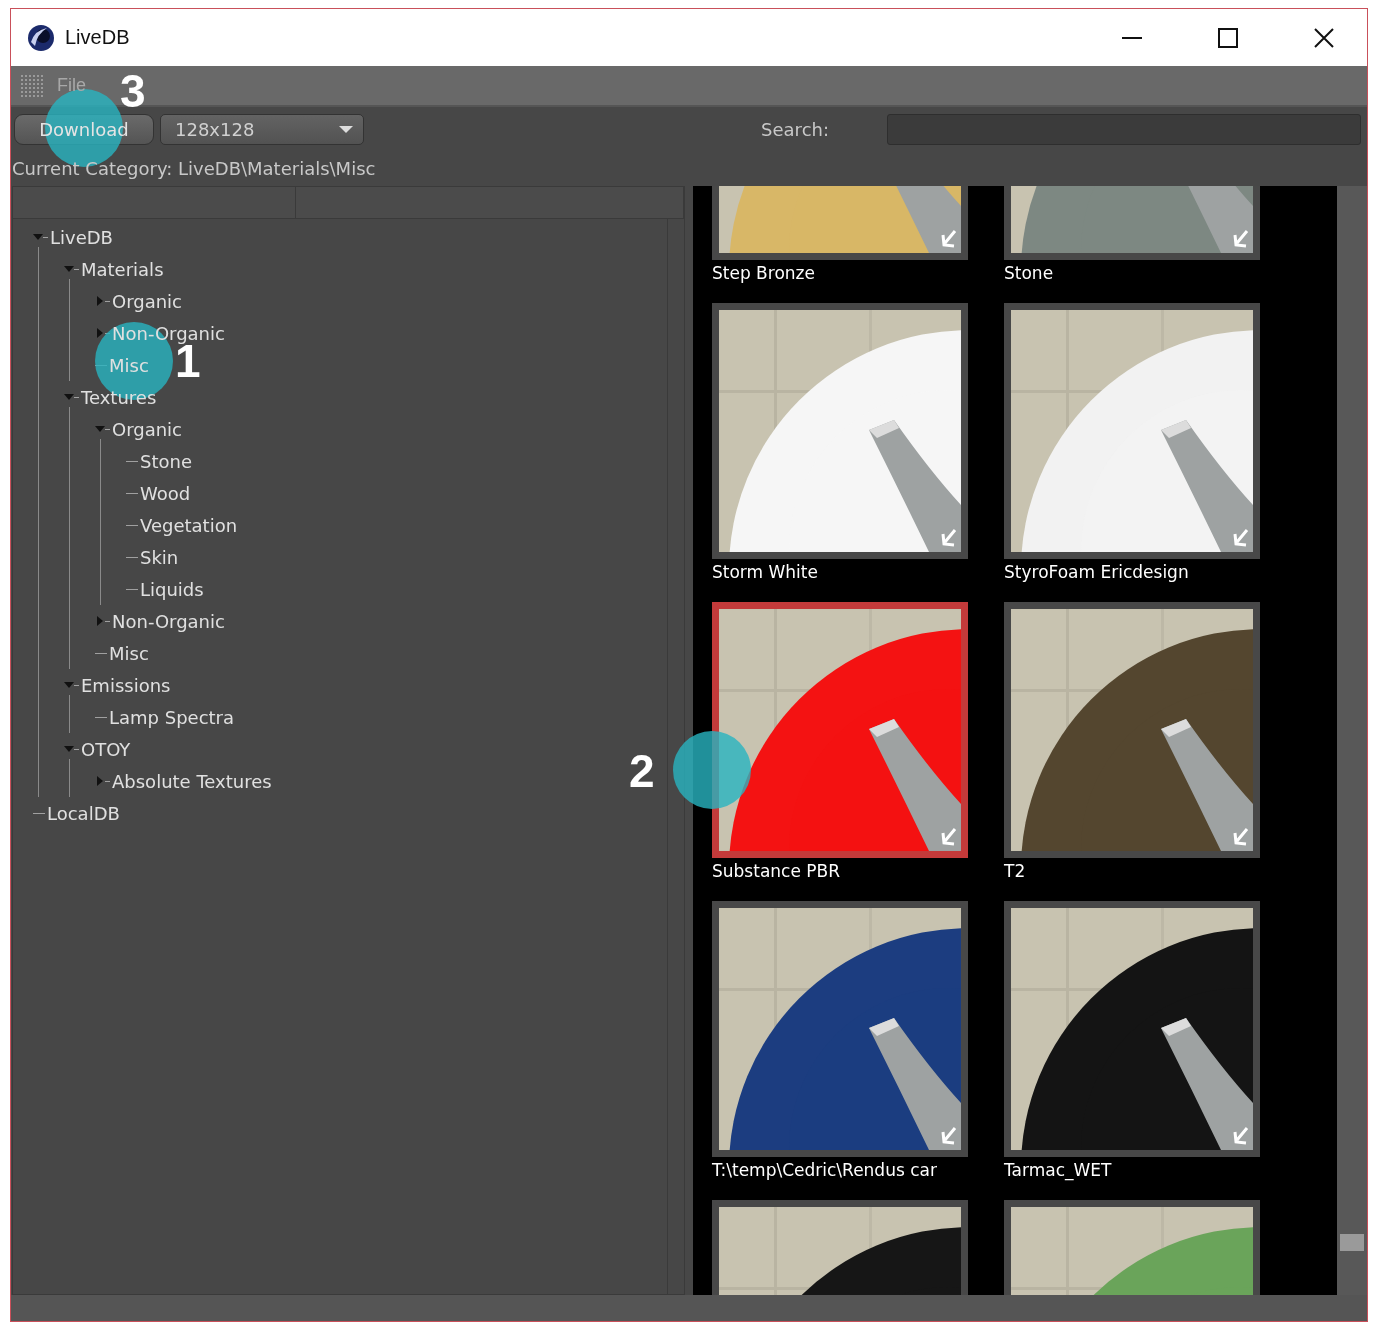 This screenshot has width=1375, height=1324. Describe the element at coordinates (126, 685) in the screenshot. I see `tree-item: Emissions` at that location.